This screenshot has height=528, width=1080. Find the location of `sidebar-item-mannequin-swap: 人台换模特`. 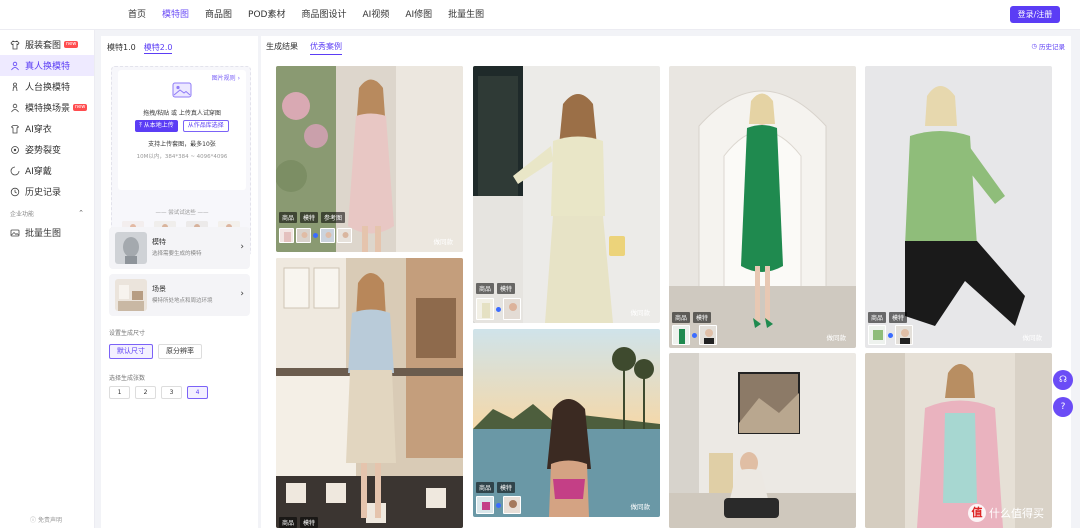

sidebar-item-mannequin-swap: 人台换模特 is located at coordinates (47, 86).